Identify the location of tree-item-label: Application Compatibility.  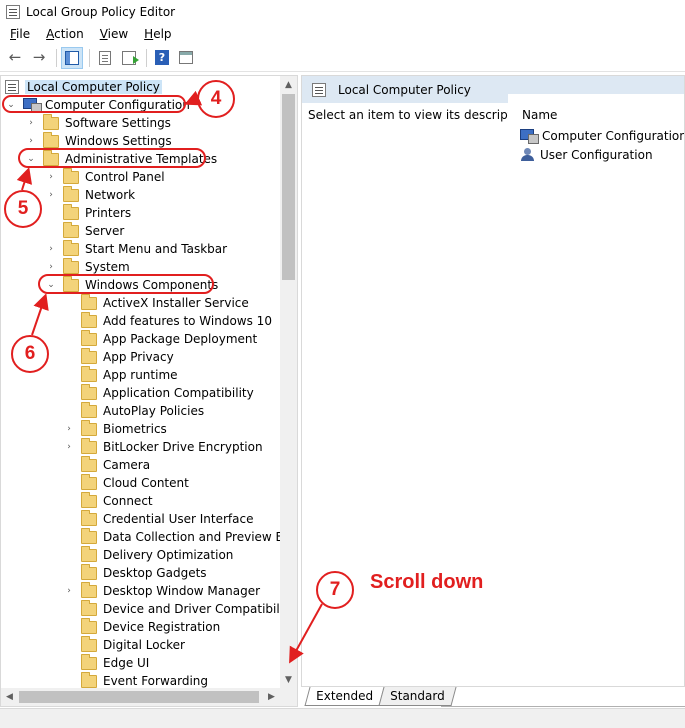
(178, 393).